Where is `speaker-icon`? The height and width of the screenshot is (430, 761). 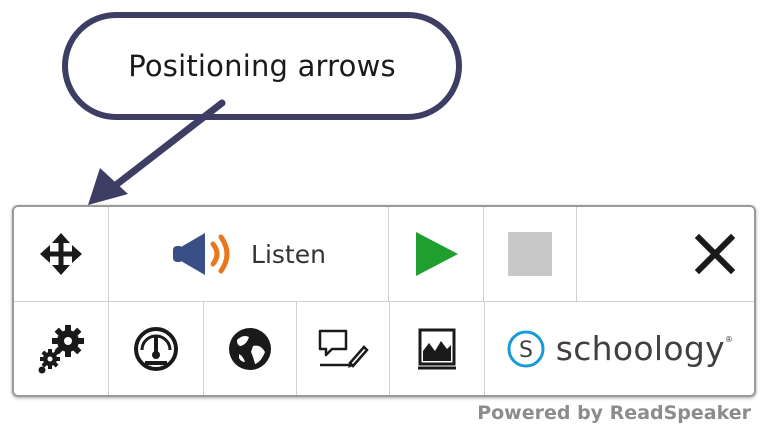 speaker-icon is located at coordinates (201, 254).